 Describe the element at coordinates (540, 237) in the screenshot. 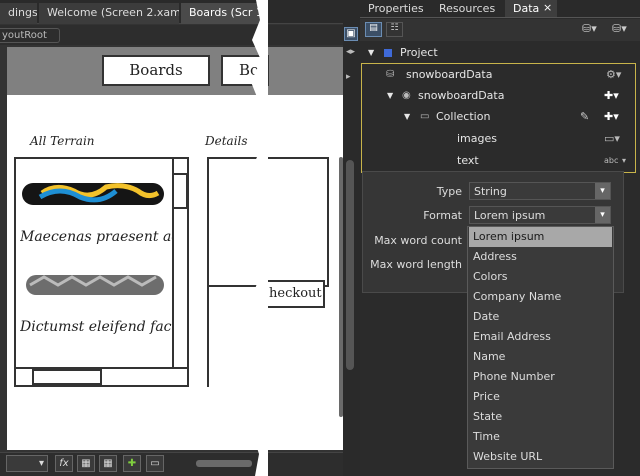

I see `format-option: Lorem ipsum` at that location.